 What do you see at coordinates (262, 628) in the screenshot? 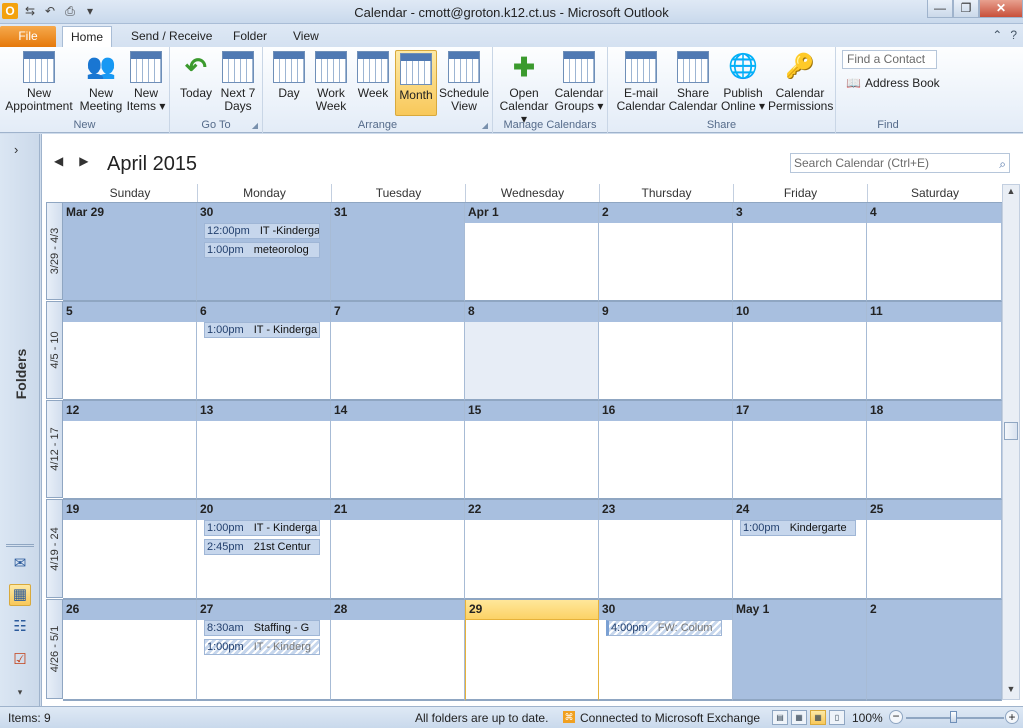
I see `appointment: 8:30am Staffing - G` at bounding box center [262, 628].